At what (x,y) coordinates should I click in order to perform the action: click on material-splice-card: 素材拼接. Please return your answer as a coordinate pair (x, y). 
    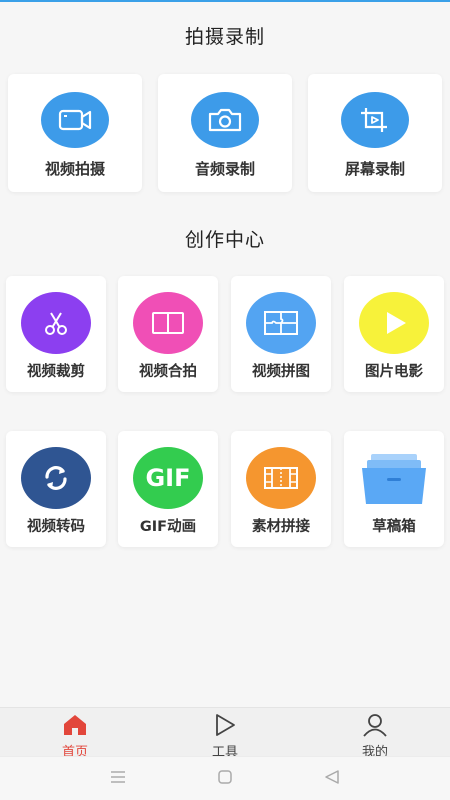
    Looking at the image, I should click on (281, 489).